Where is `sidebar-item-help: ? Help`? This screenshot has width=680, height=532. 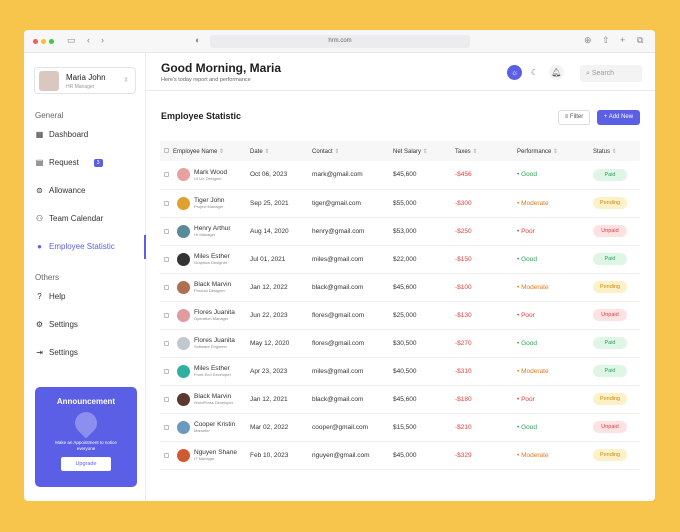 sidebar-item-help: ? Help is located at coordinates (50, 296).